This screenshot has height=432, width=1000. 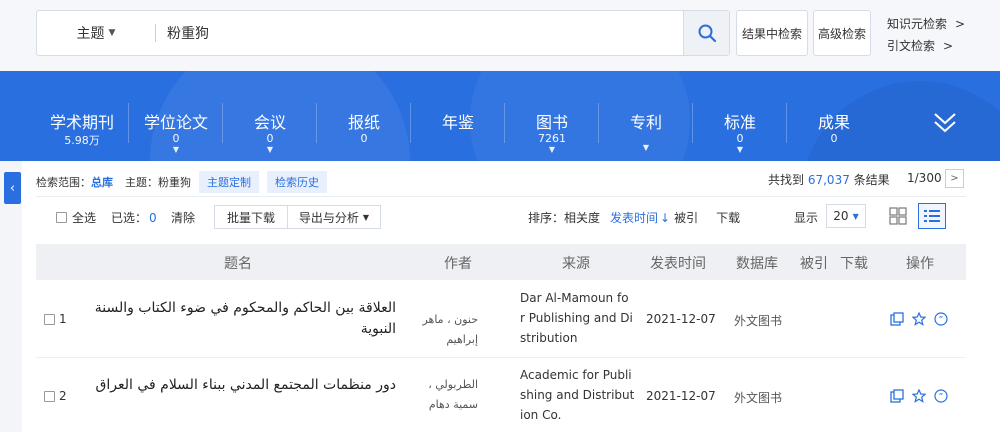 I want to click on header-cited: 被引, so click(x=814, y=264).